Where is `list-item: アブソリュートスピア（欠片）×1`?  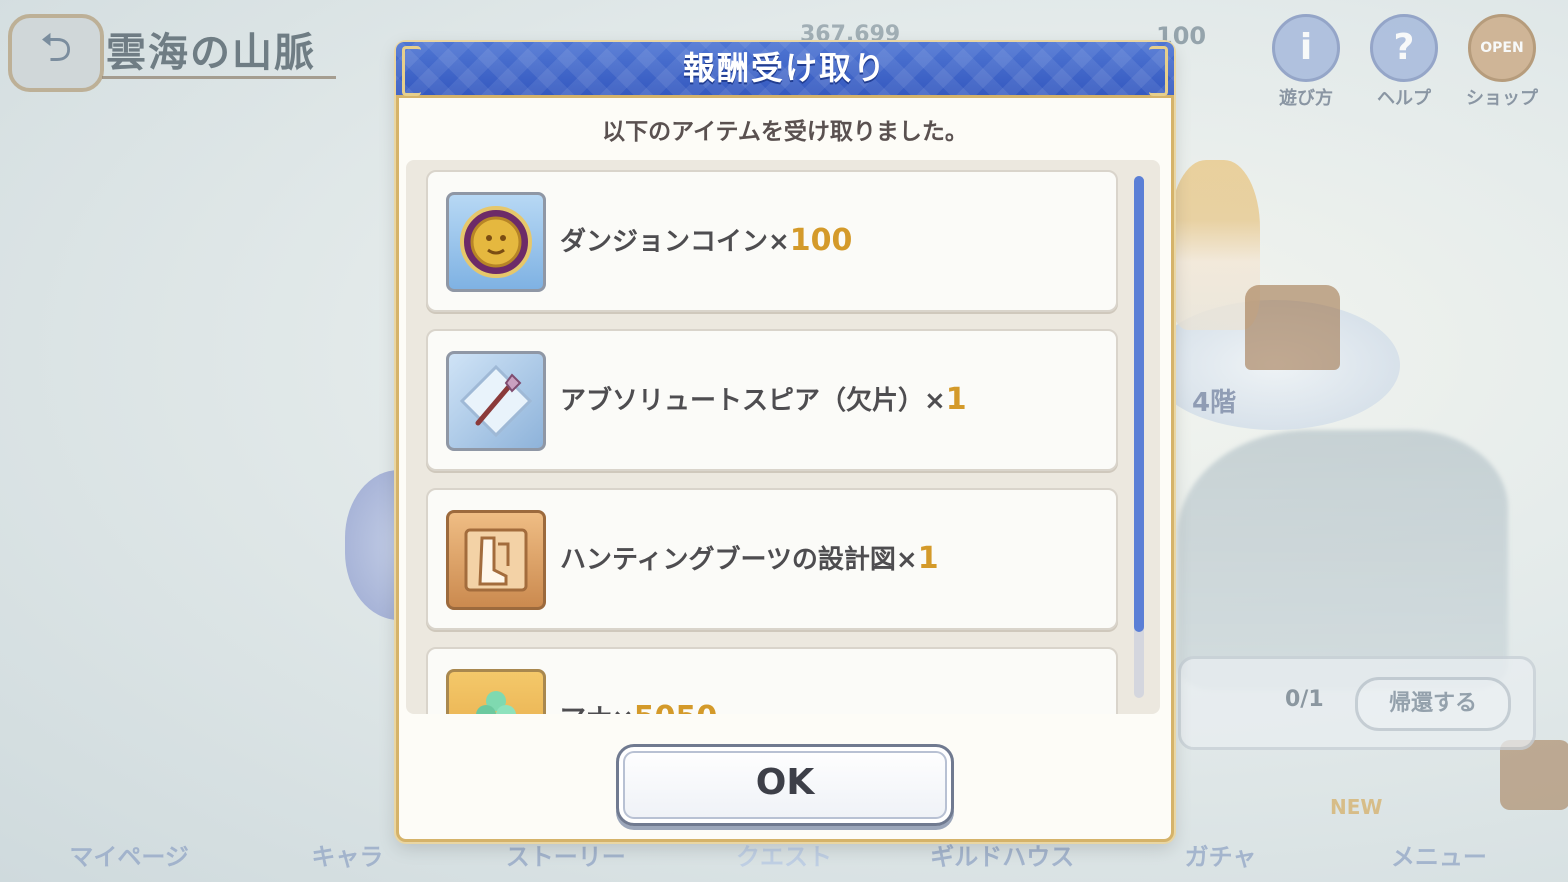 list-item: アブソリュートスピア（欠片）×1 is located at coordinates (772, 400).